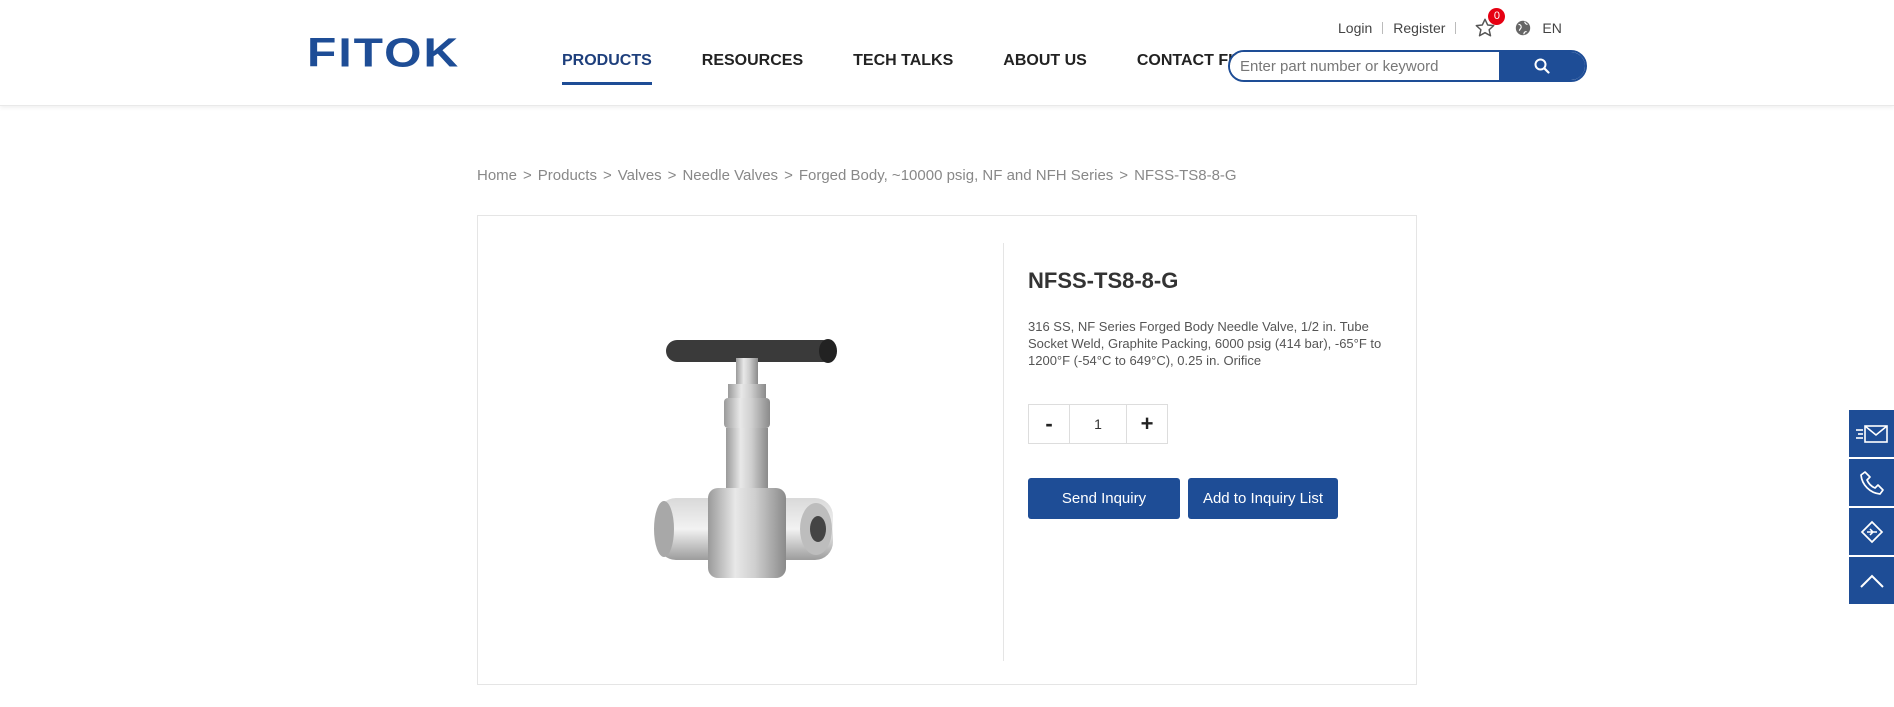  I want to click on search-icon, so click(1542, 66).